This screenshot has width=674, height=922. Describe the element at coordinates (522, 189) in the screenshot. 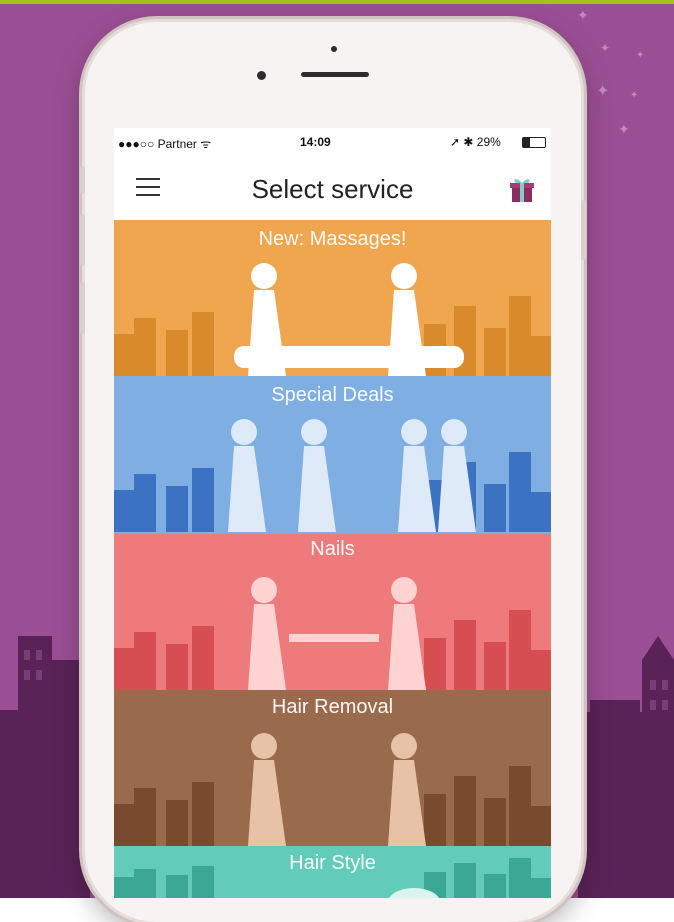

I see `gift-icon` at that location.